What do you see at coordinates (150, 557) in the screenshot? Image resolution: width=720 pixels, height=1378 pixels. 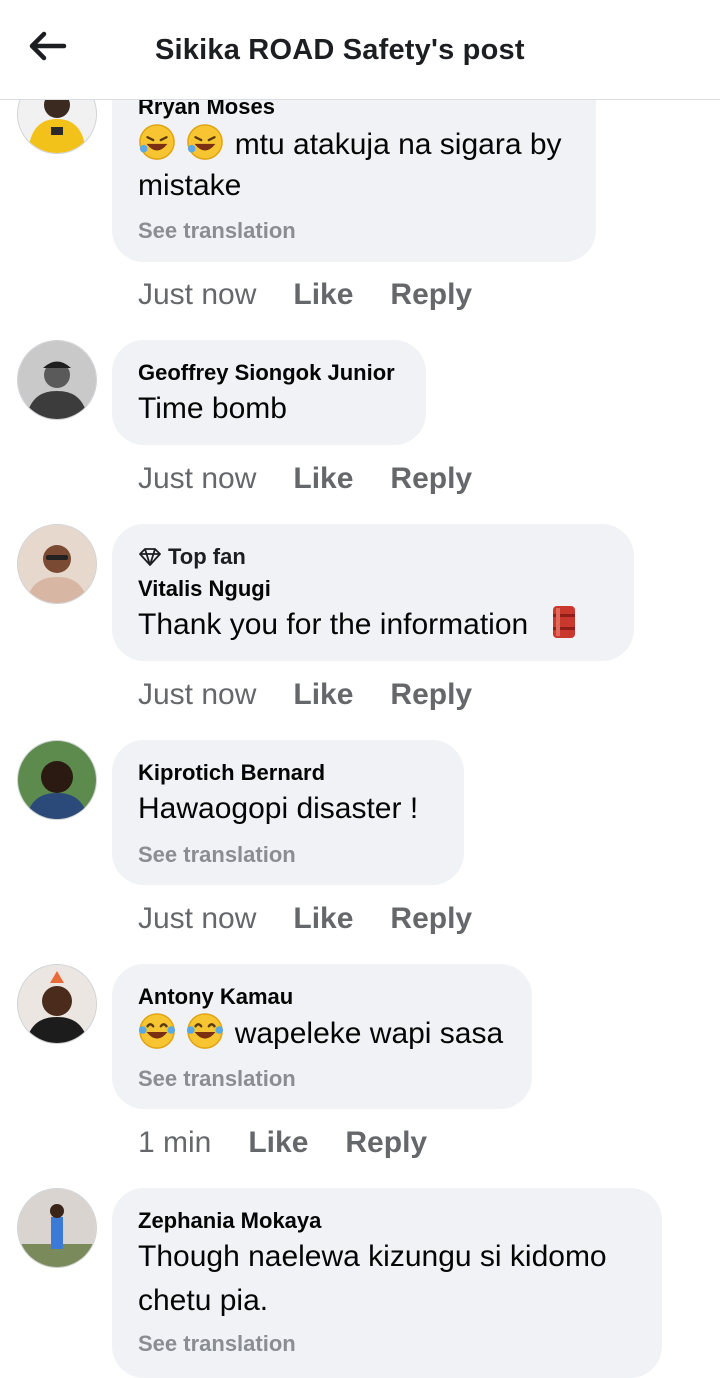 I see `diamond-icon` at bounding box center [150, 557].